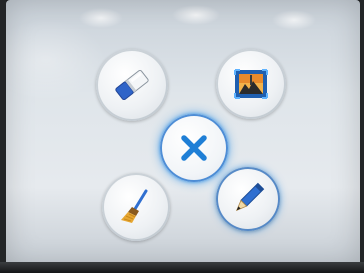  I want to click on picture-frame-icon, so click(251, 84).